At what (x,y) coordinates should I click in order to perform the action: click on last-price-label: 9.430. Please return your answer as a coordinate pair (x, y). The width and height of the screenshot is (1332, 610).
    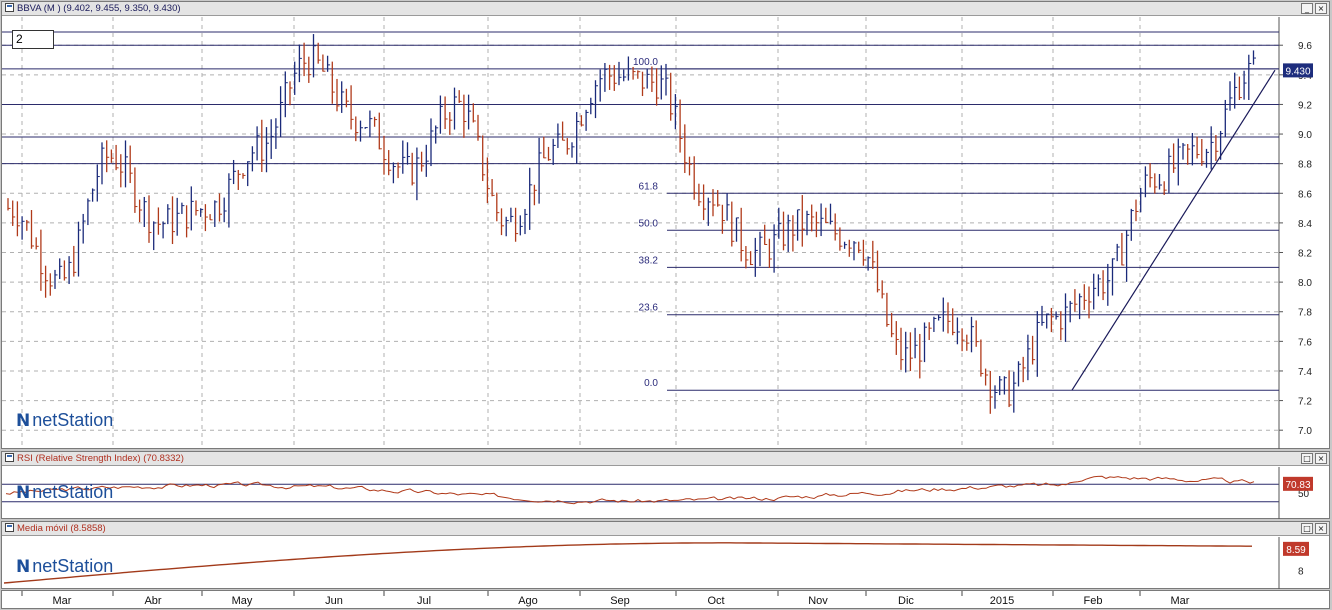
    Looking at the image, I should click on (1297, 71).